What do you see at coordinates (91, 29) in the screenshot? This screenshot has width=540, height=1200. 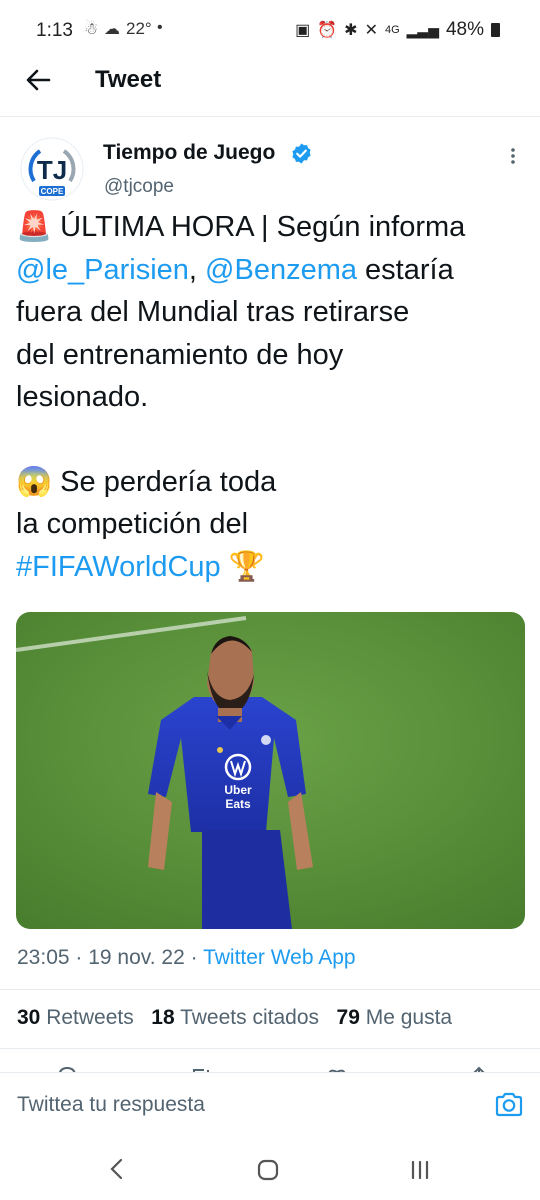 I see `notification-icon: ☃` at bounding box center [91, 29].